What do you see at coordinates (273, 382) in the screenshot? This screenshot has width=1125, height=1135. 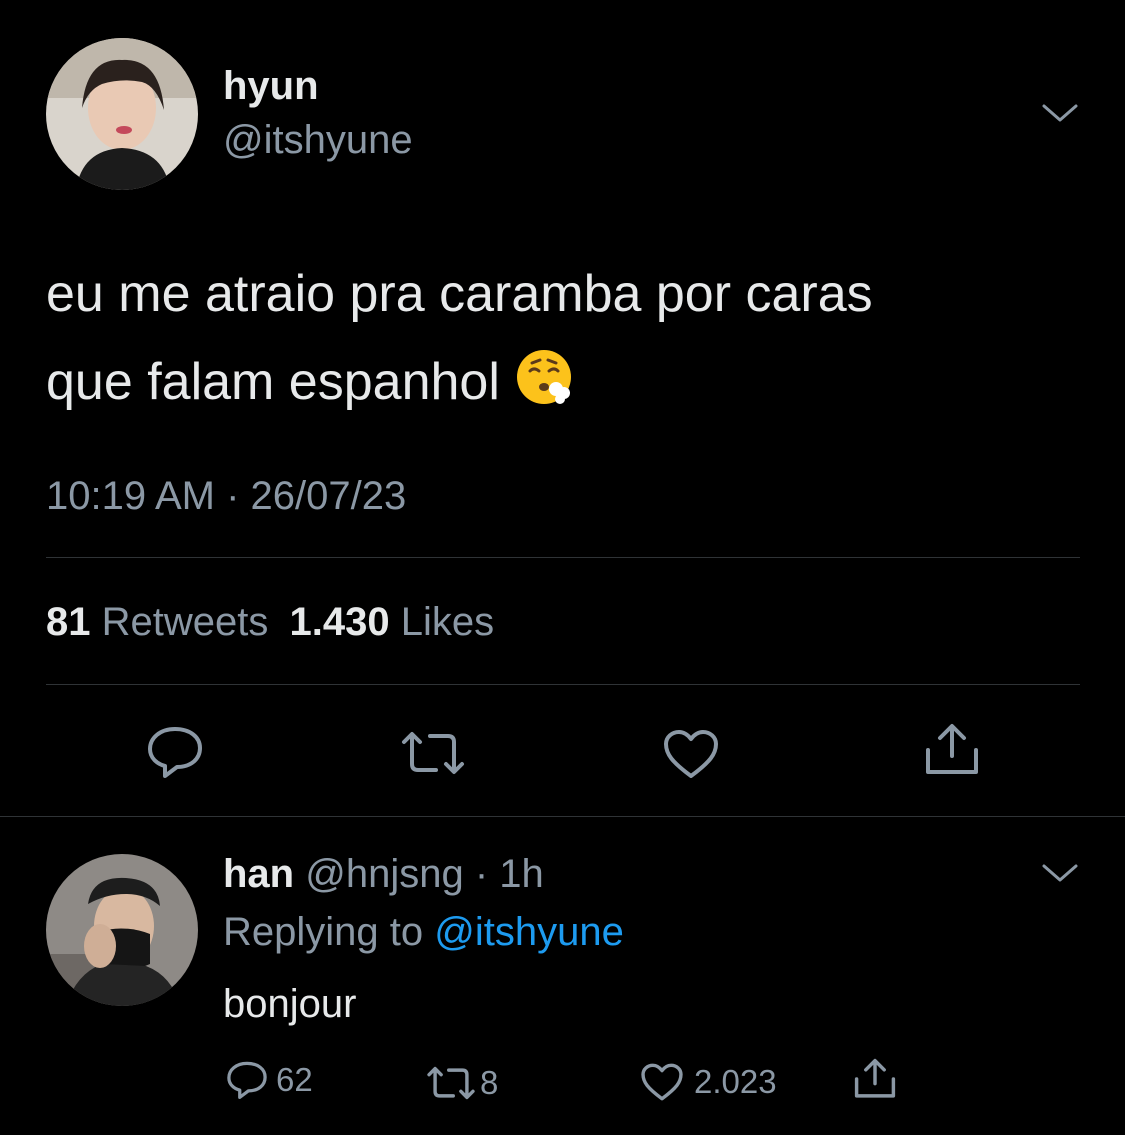 I see `tweet-text-line-2-text: que falam espanhol` at bounding box center [273, 382].